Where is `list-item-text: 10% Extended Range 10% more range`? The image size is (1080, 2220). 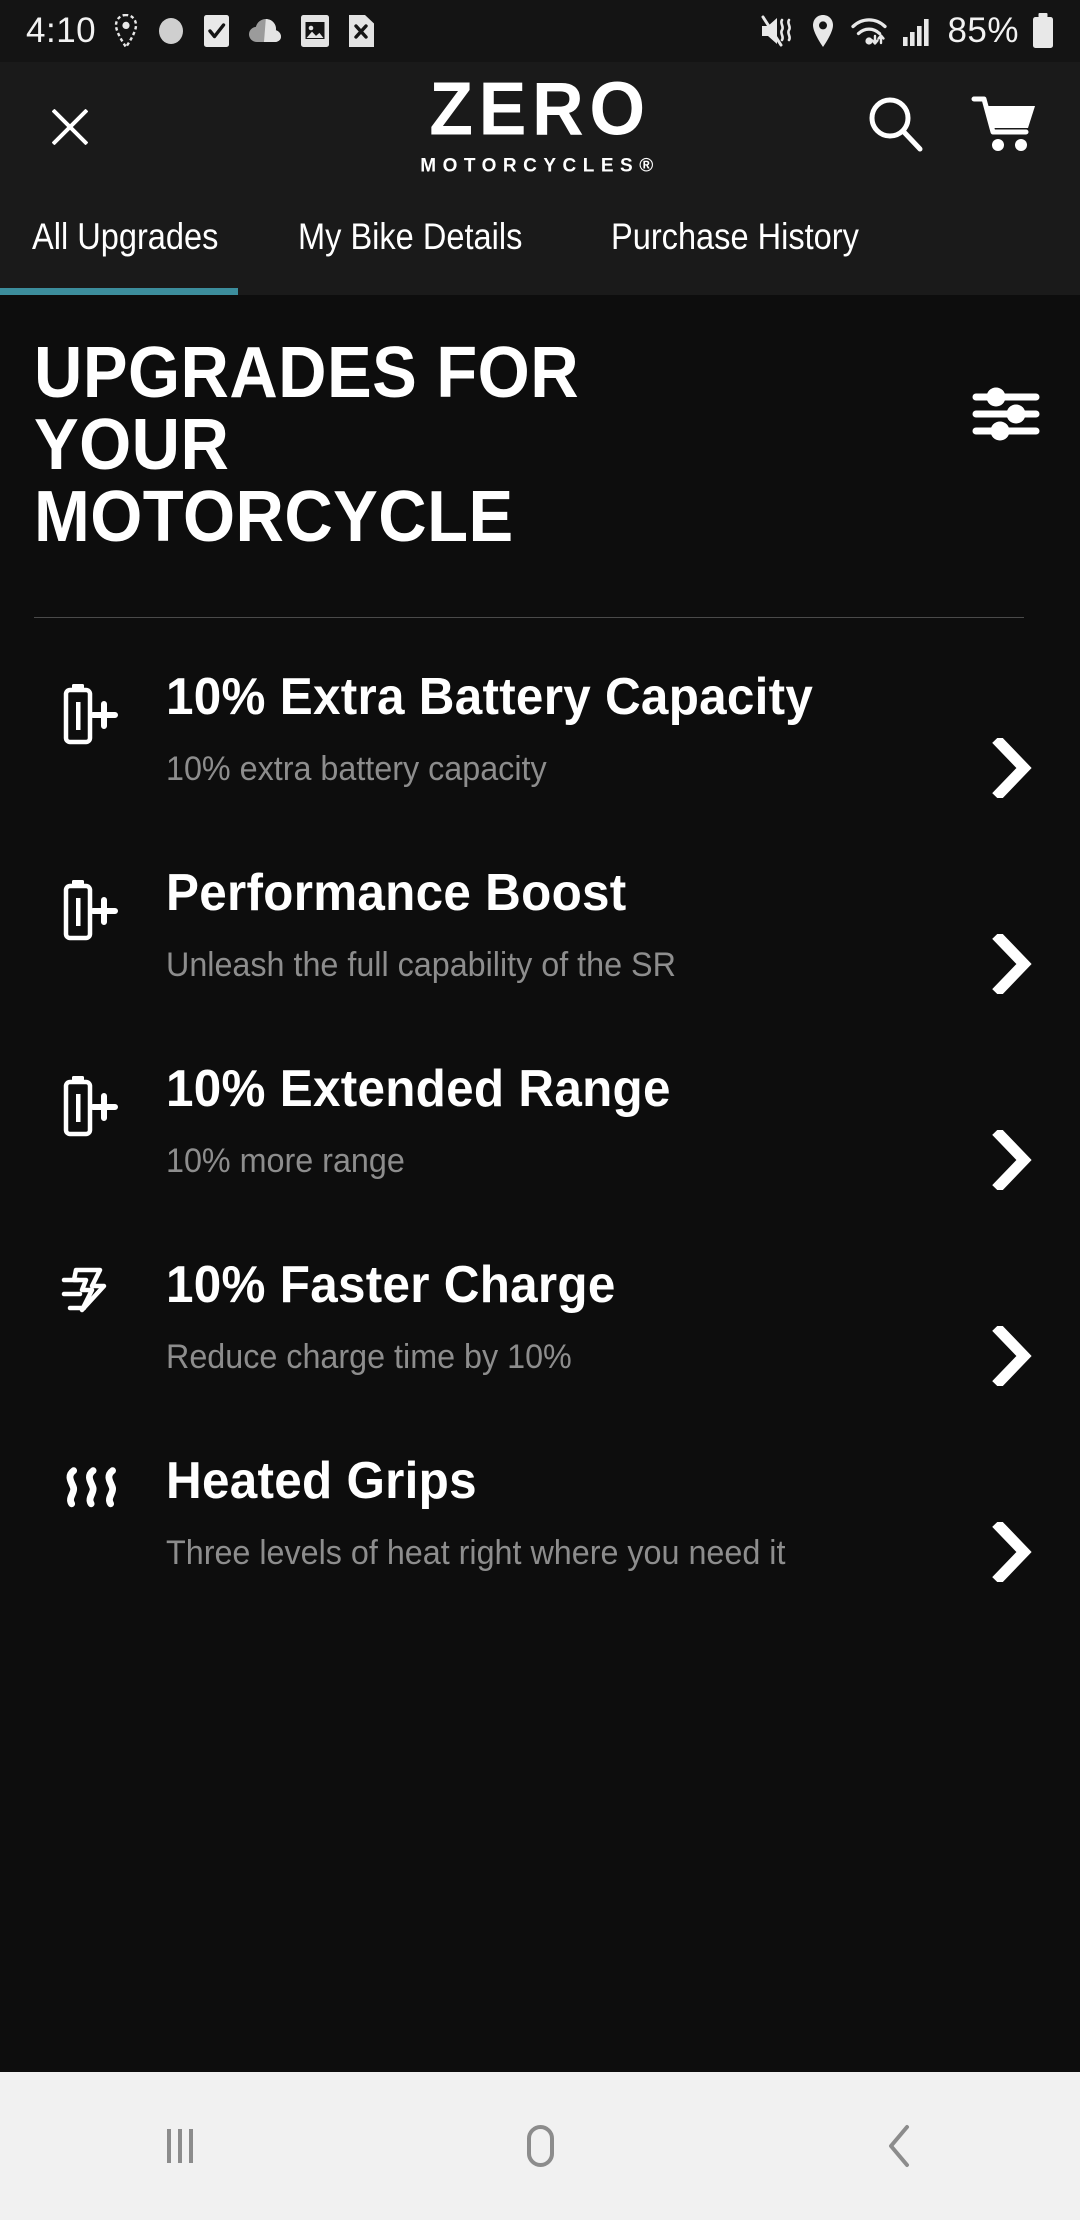
list-item-text: 10% Extended Range 10% more range is located at coordinates (590, 1121).